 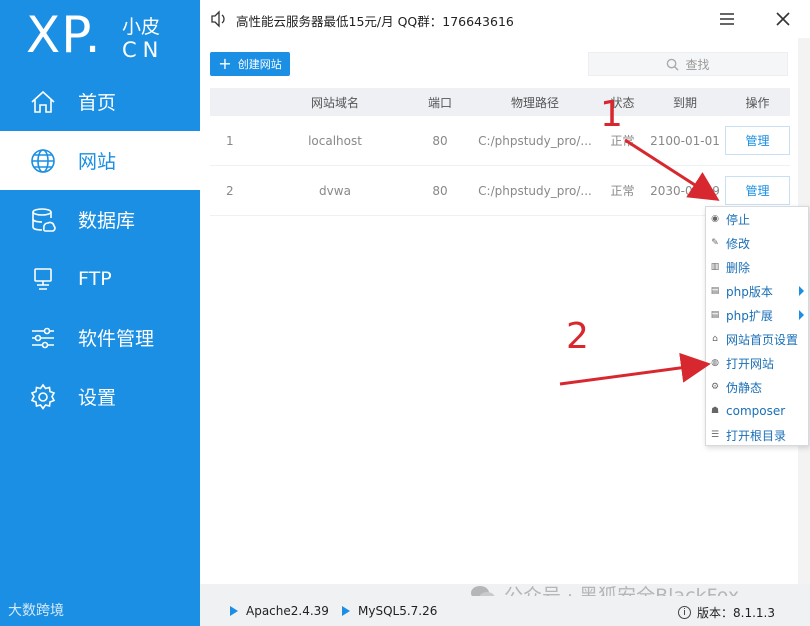 I want to click on search-input: 查找, so click(x=688, y=64).